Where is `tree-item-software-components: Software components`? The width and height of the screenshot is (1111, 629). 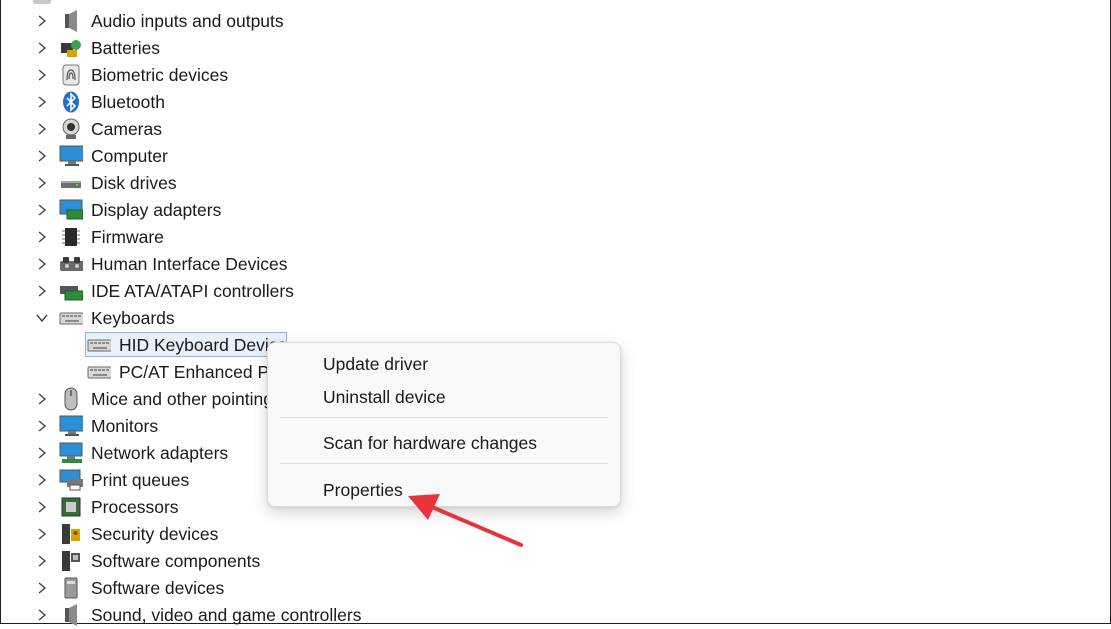
tree-item-software-components: Software components is located at coordinates (210, 561).